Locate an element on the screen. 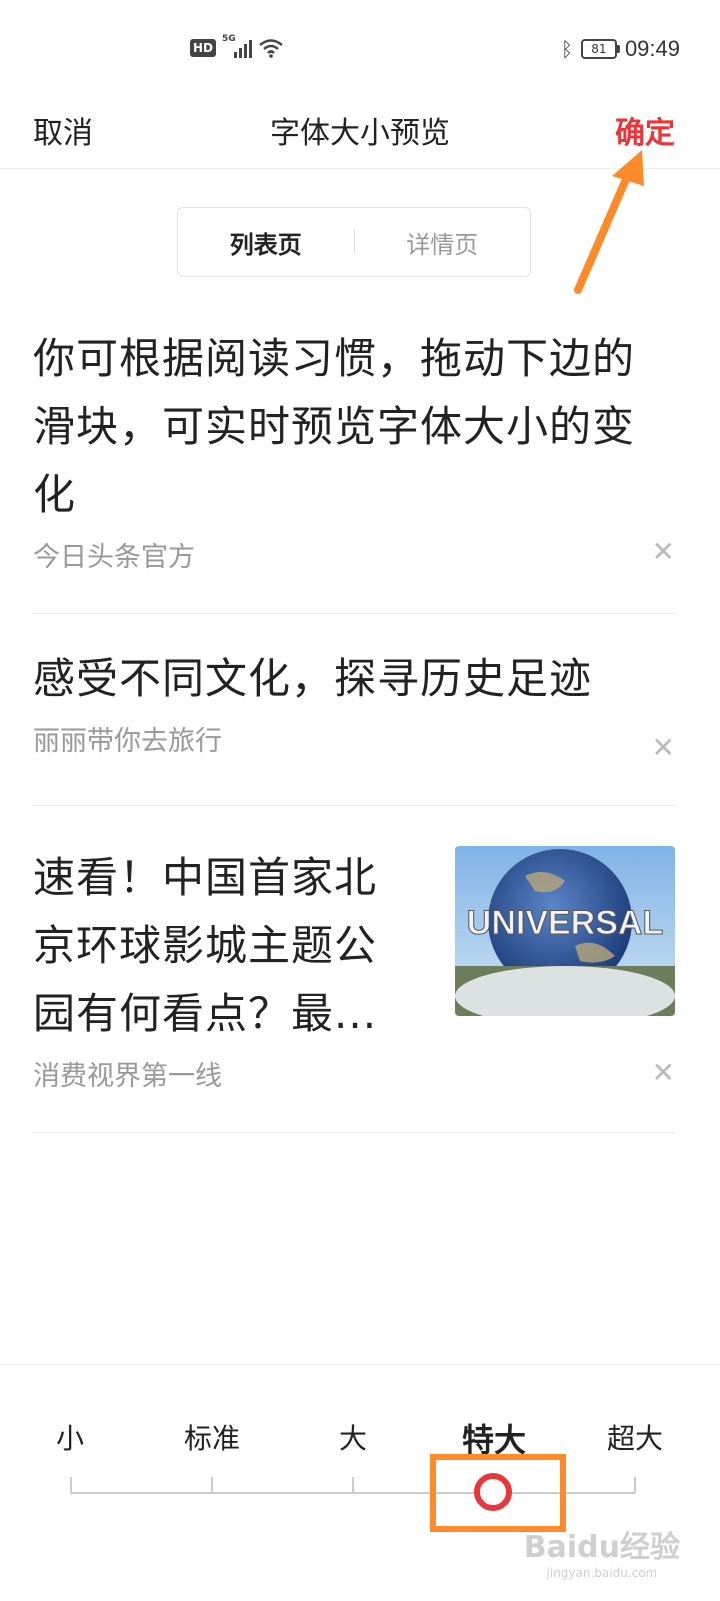 This screenshot has height=1601, width=720. wifi-icon is located at coordinates (271, 48).